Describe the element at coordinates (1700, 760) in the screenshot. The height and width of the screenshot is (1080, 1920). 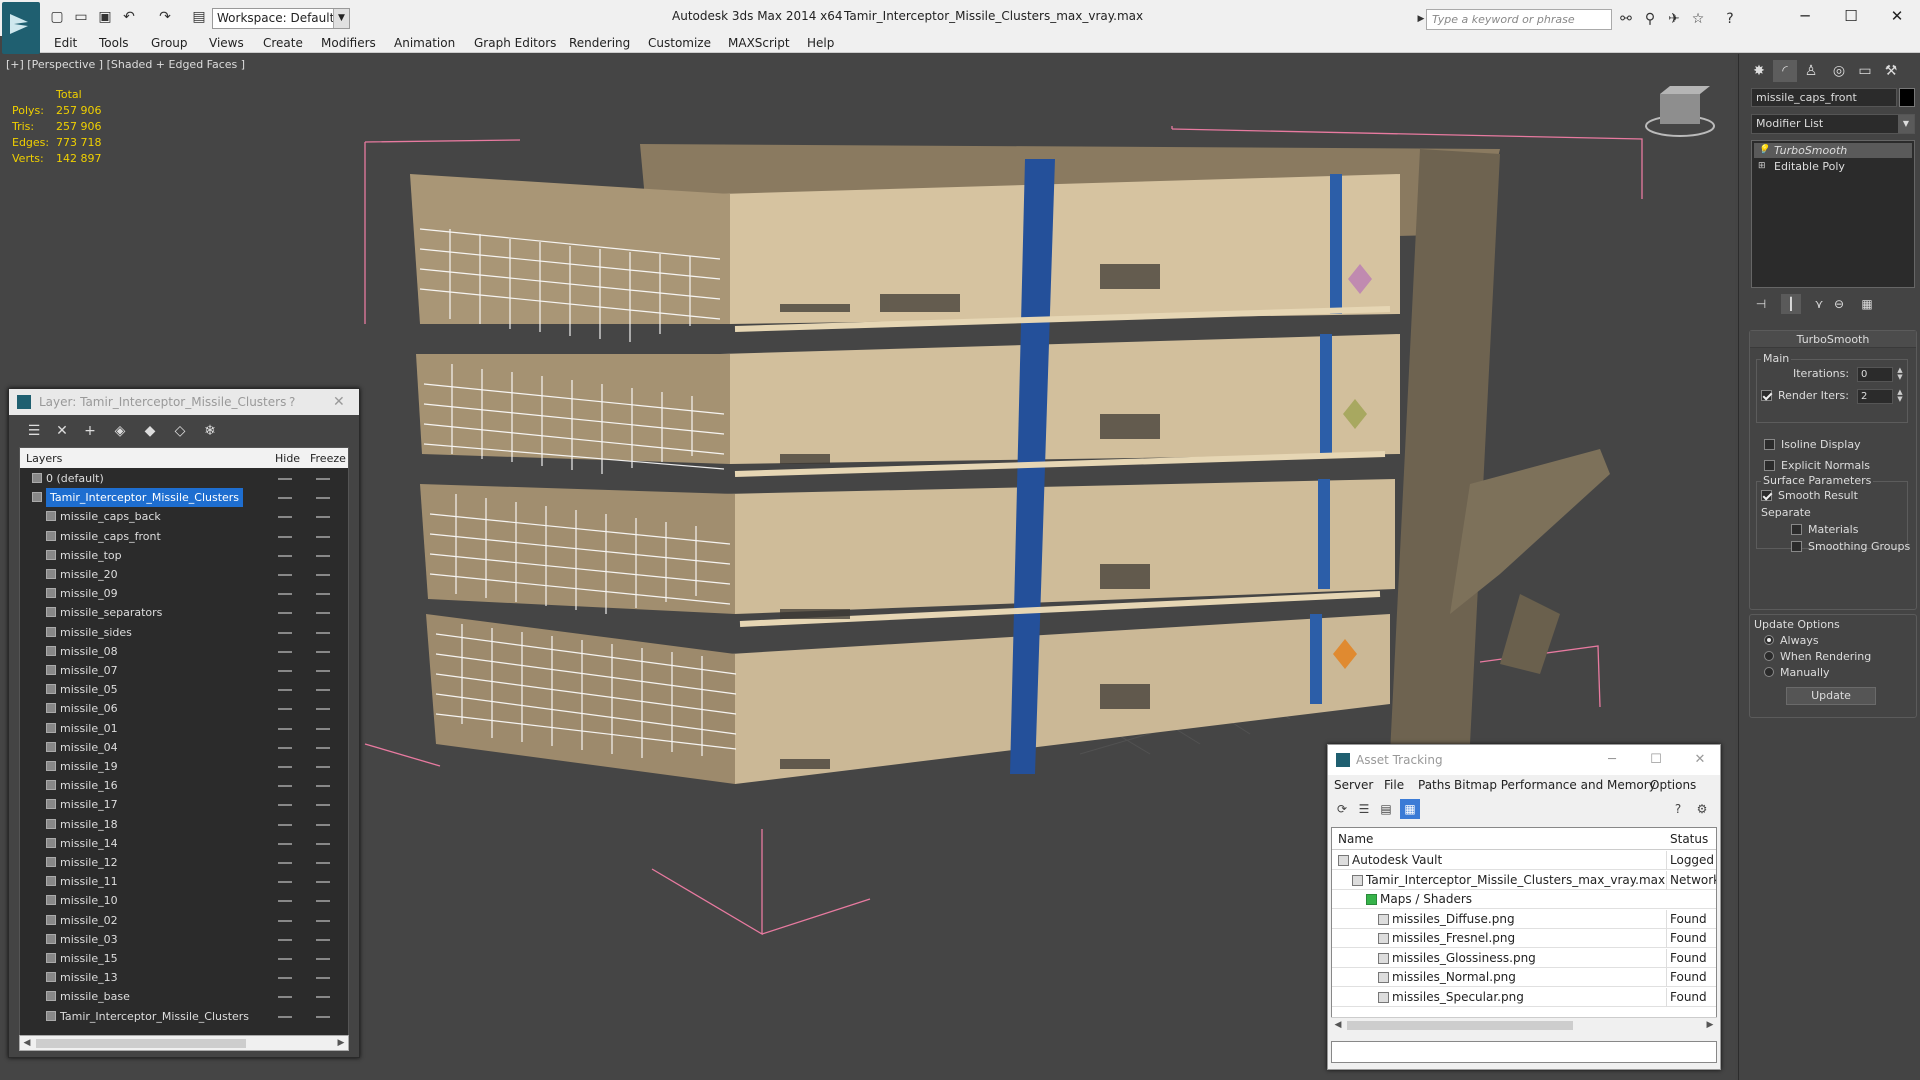
I see `close-button: ✕` at that location.